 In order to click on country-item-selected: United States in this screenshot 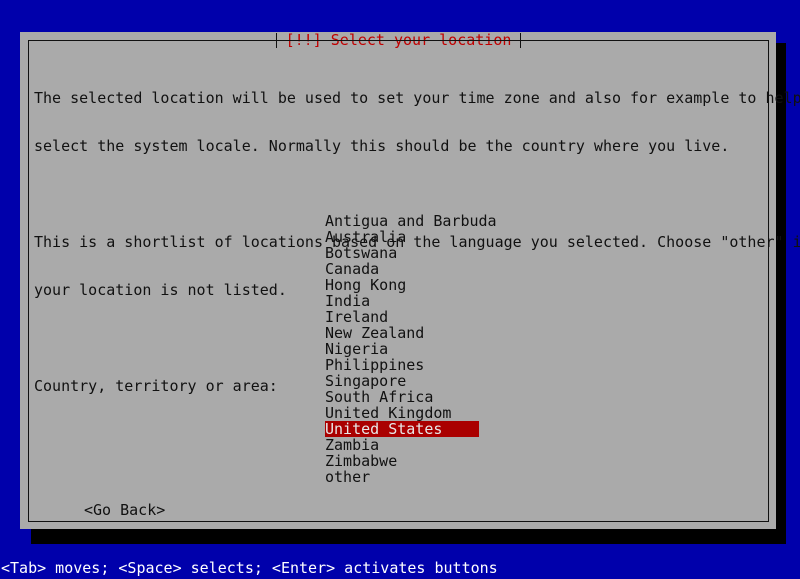, I will do `click(402, 429)`.